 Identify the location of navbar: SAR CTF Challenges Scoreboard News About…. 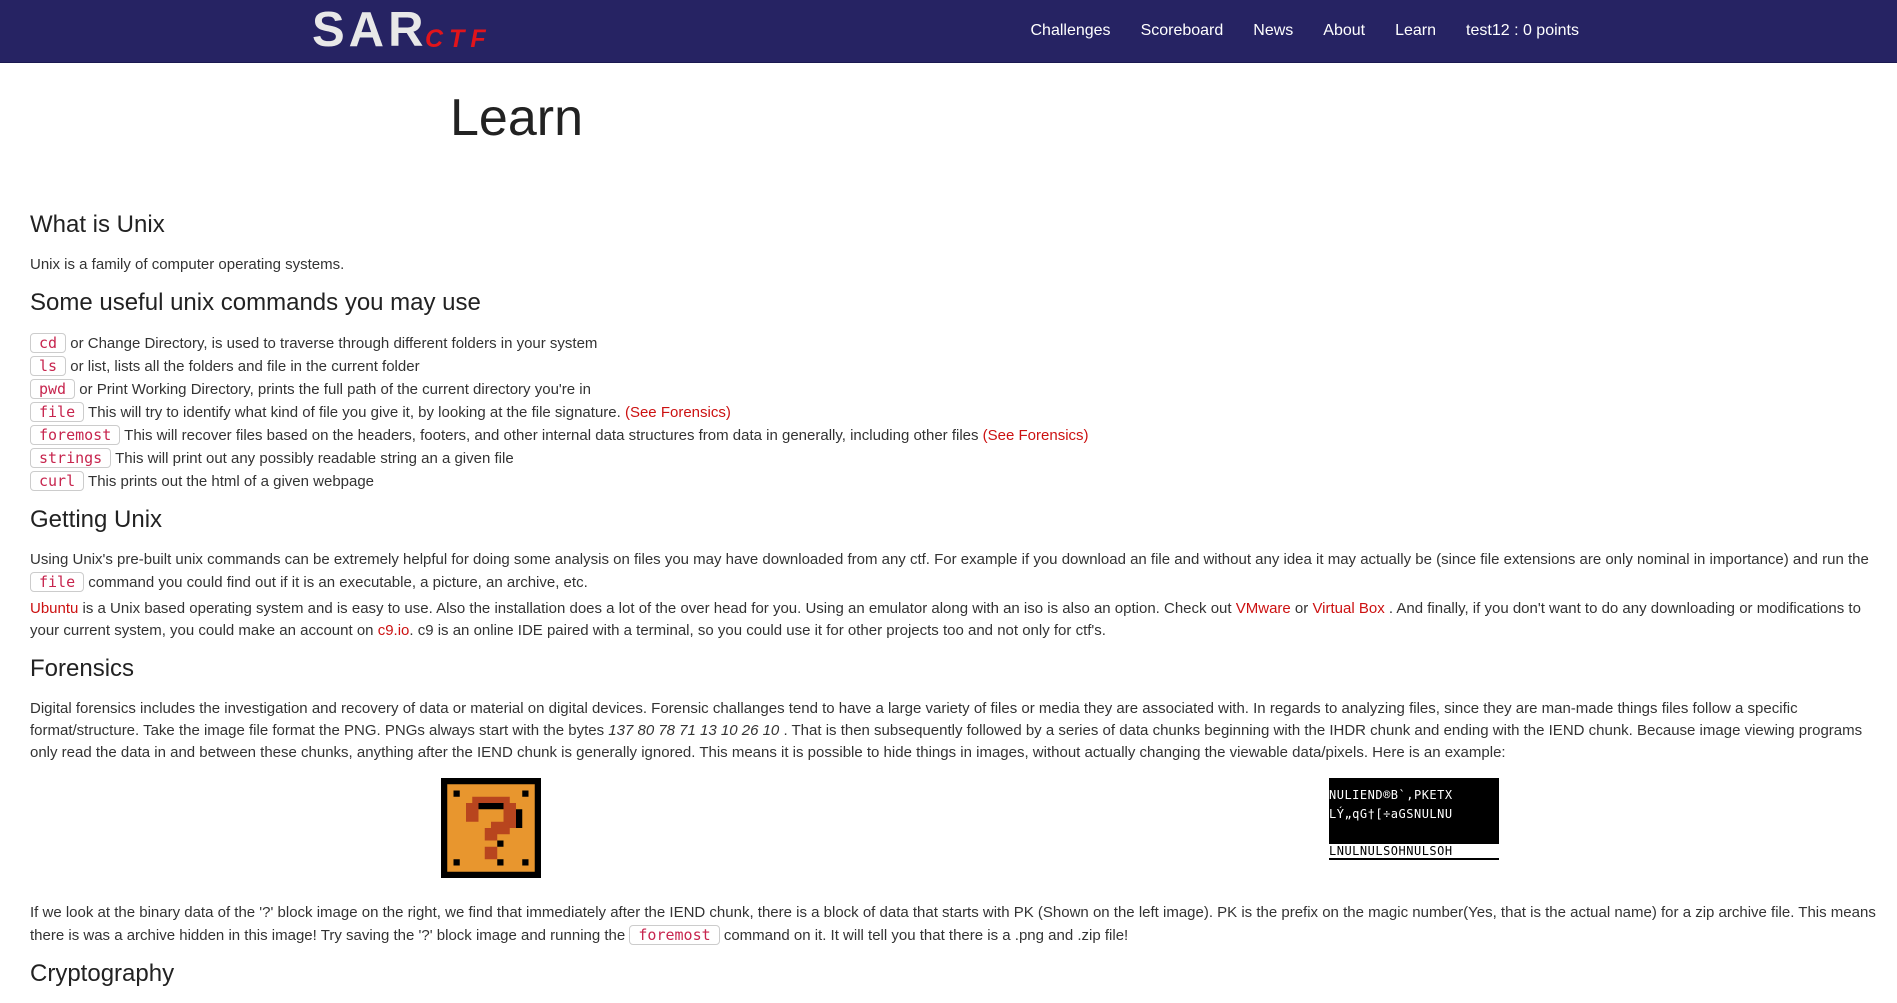
(948, 31).